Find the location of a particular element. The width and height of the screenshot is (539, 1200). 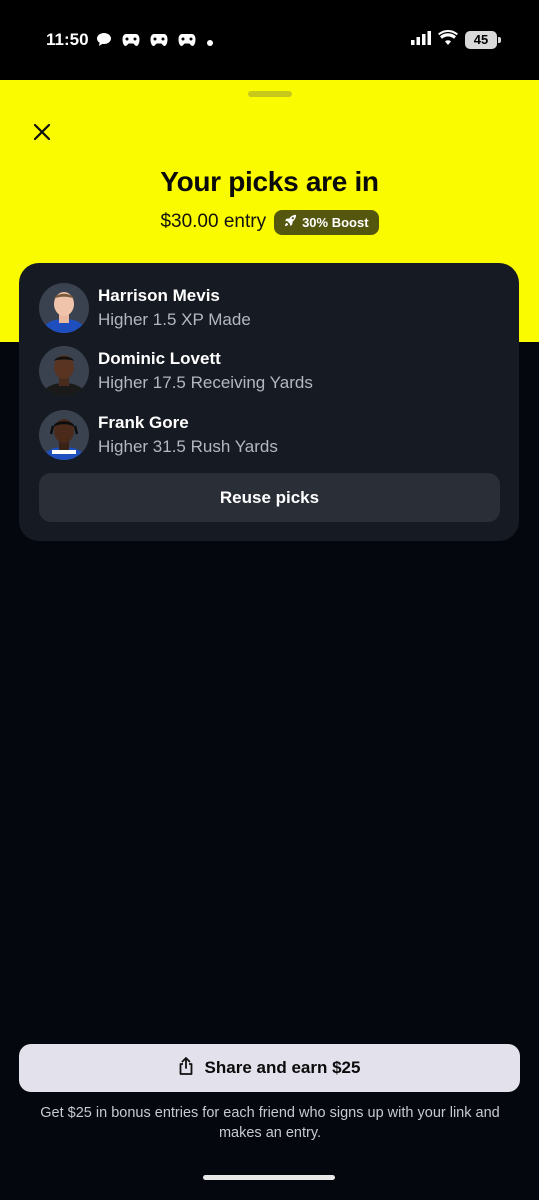

page-title: Your picks are in is located at coordinates (269, 181).